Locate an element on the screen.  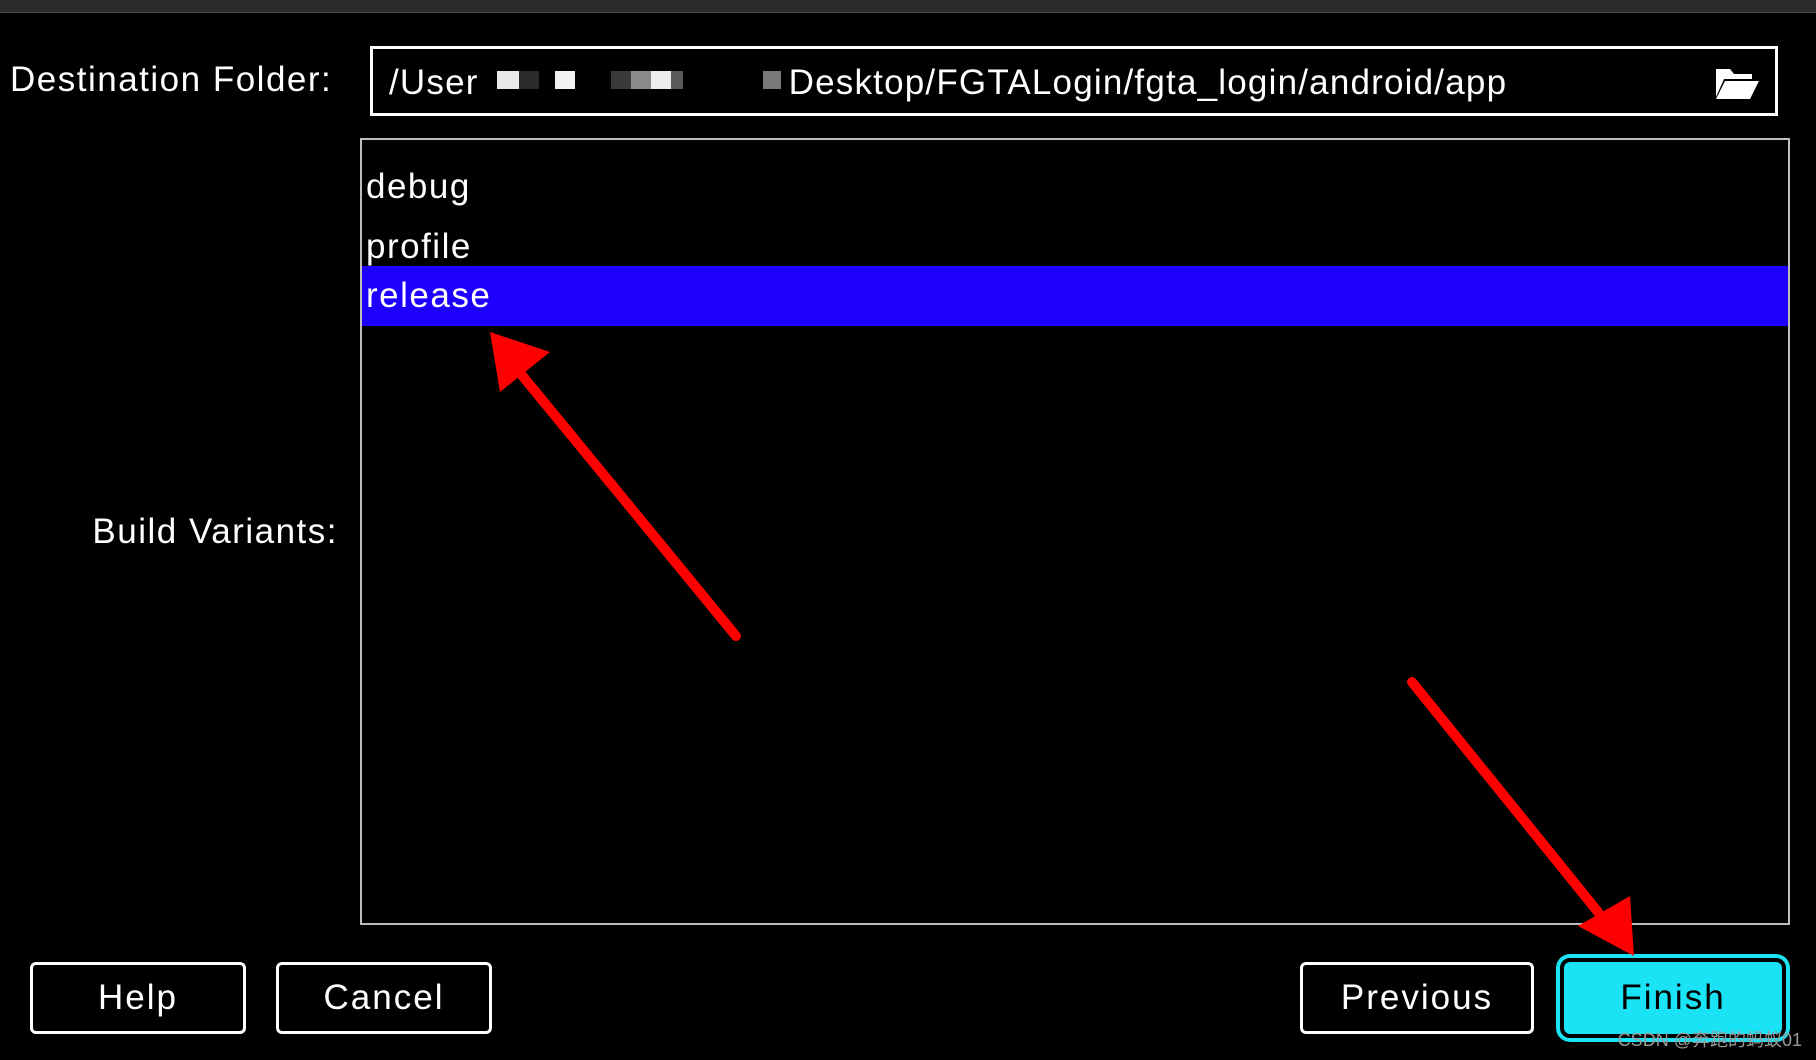
help-button: Help is located at coordinates (138, 998).